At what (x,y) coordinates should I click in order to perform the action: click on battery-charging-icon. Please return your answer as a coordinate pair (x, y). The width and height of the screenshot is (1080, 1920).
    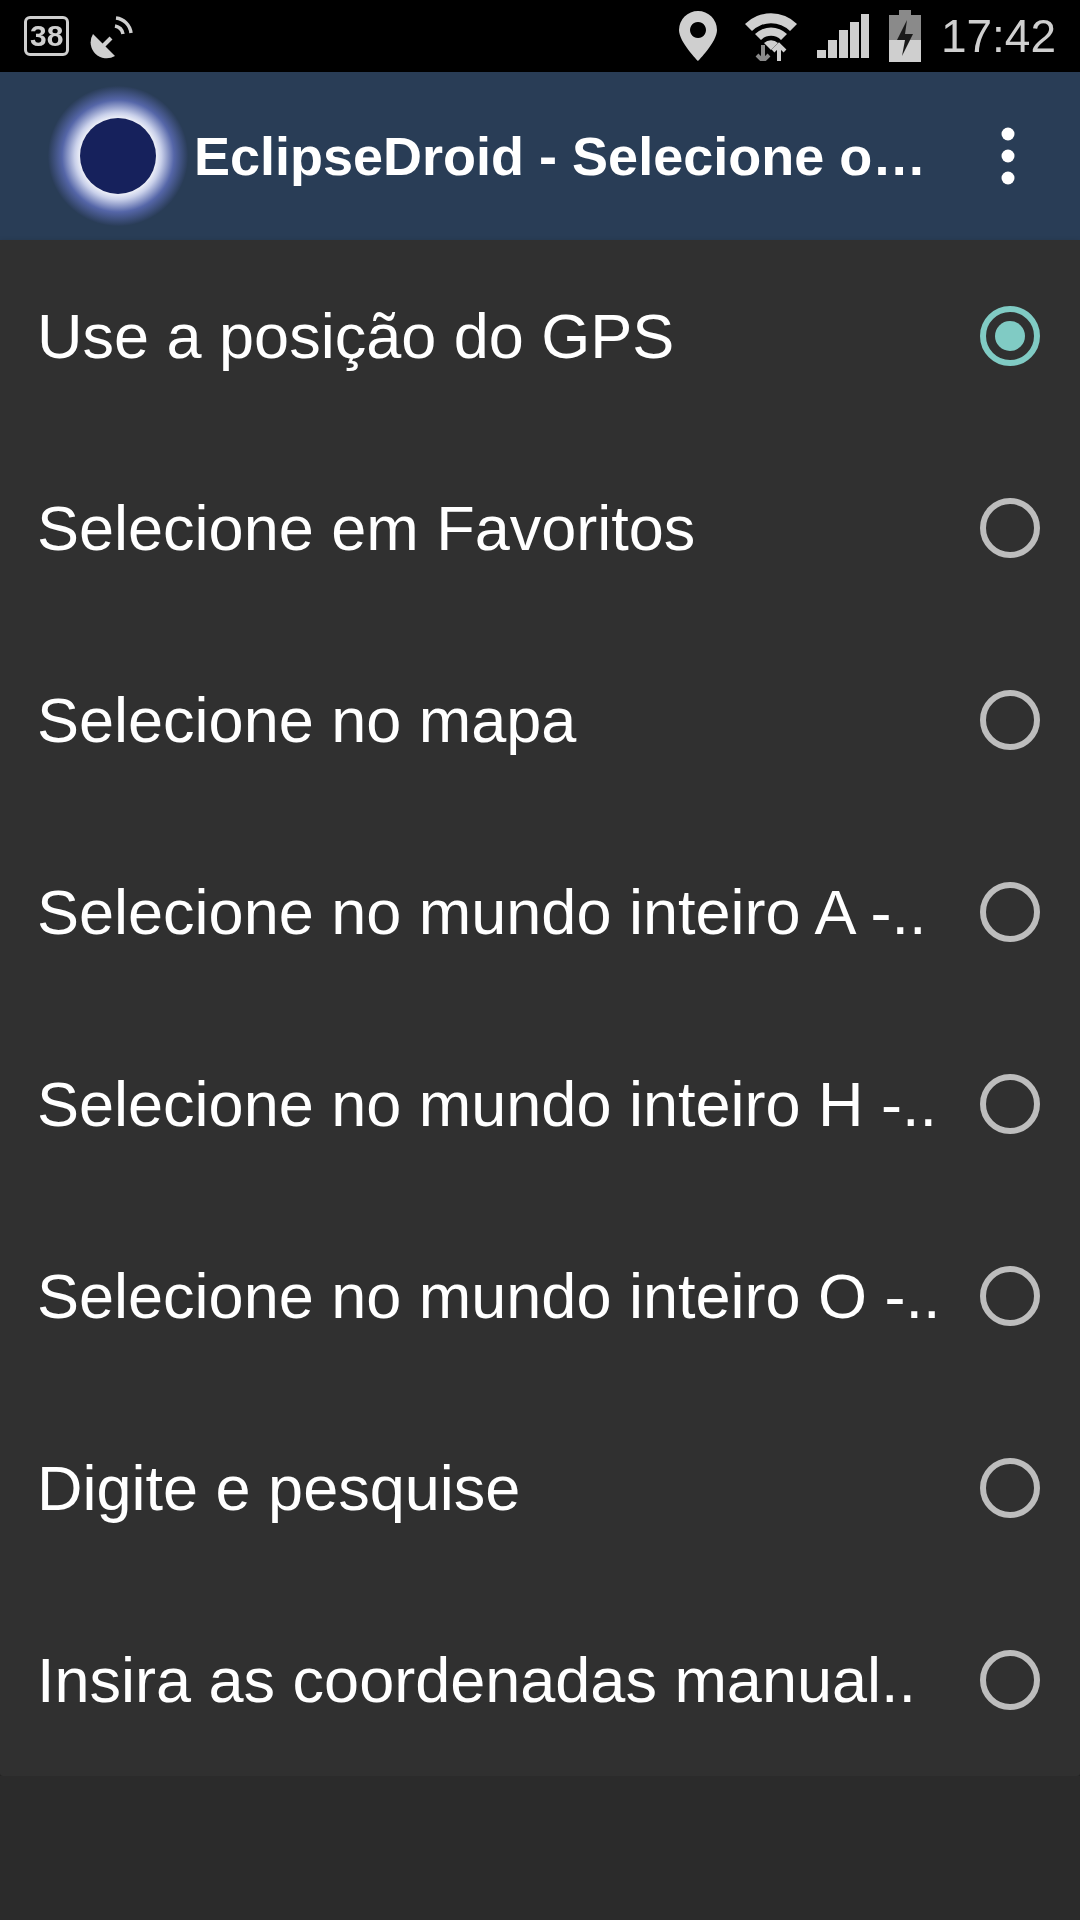
    Looking at the image, I should click on (904, 36).